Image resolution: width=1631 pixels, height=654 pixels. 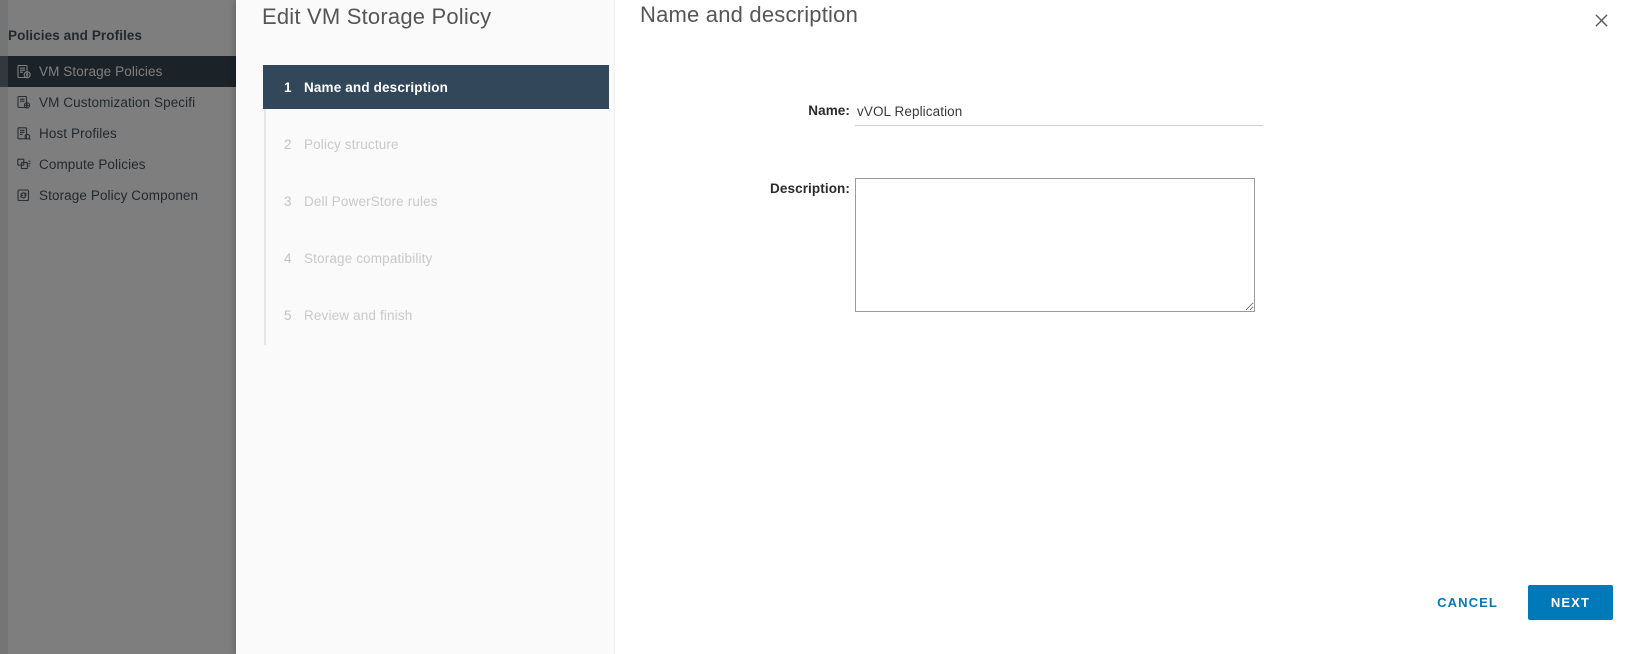 I want to click on vm-storage-policy-icon, so click(x=24, y=72).